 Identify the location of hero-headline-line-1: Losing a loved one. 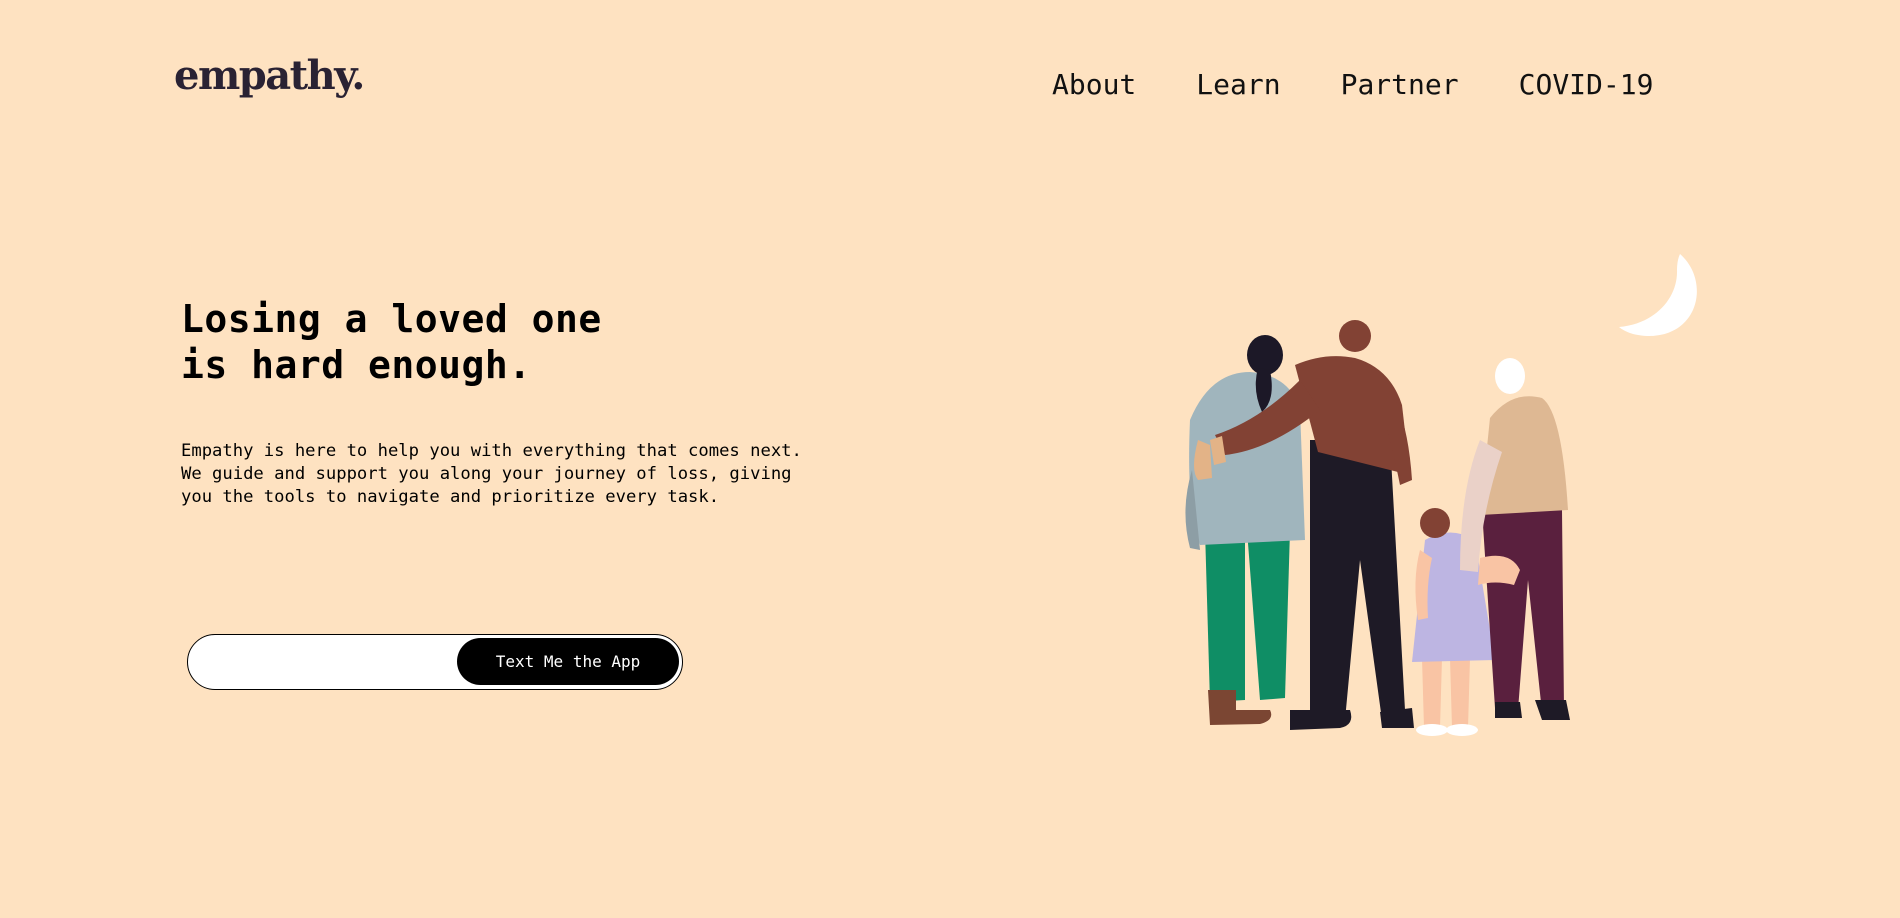
(391, 319).